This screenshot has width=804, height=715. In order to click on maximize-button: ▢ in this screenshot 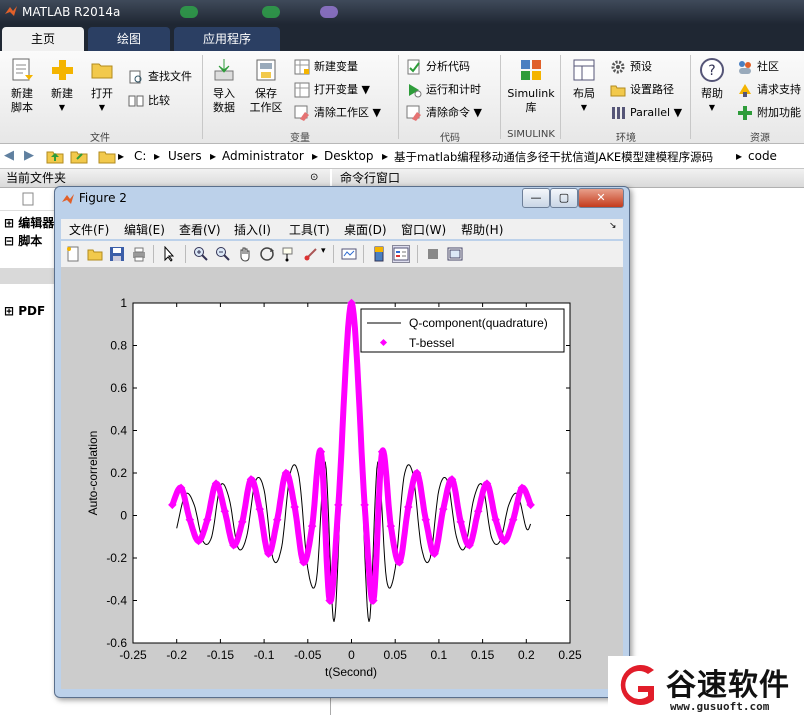, I will do `click(564, 198)`.